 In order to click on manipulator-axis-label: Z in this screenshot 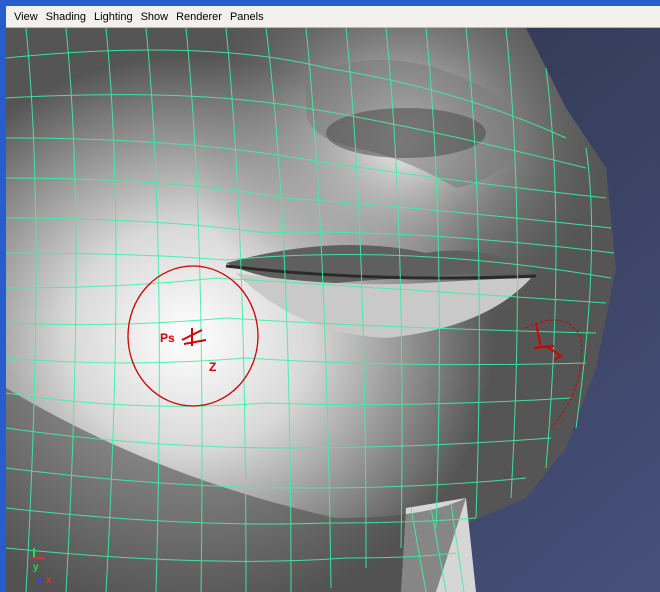, I will do `click(213, 367)`.